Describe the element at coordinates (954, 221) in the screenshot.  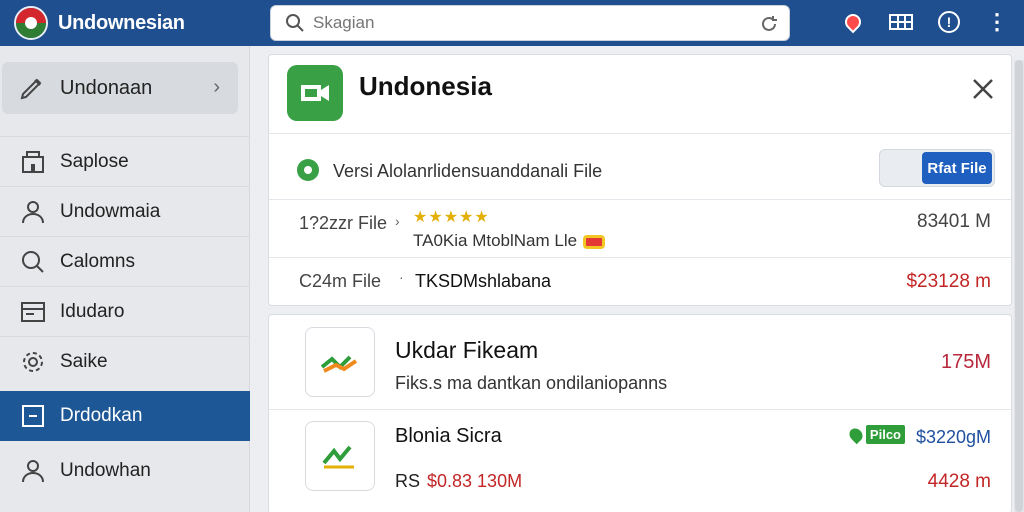
I see `row1-value: 83401 M` at that location.